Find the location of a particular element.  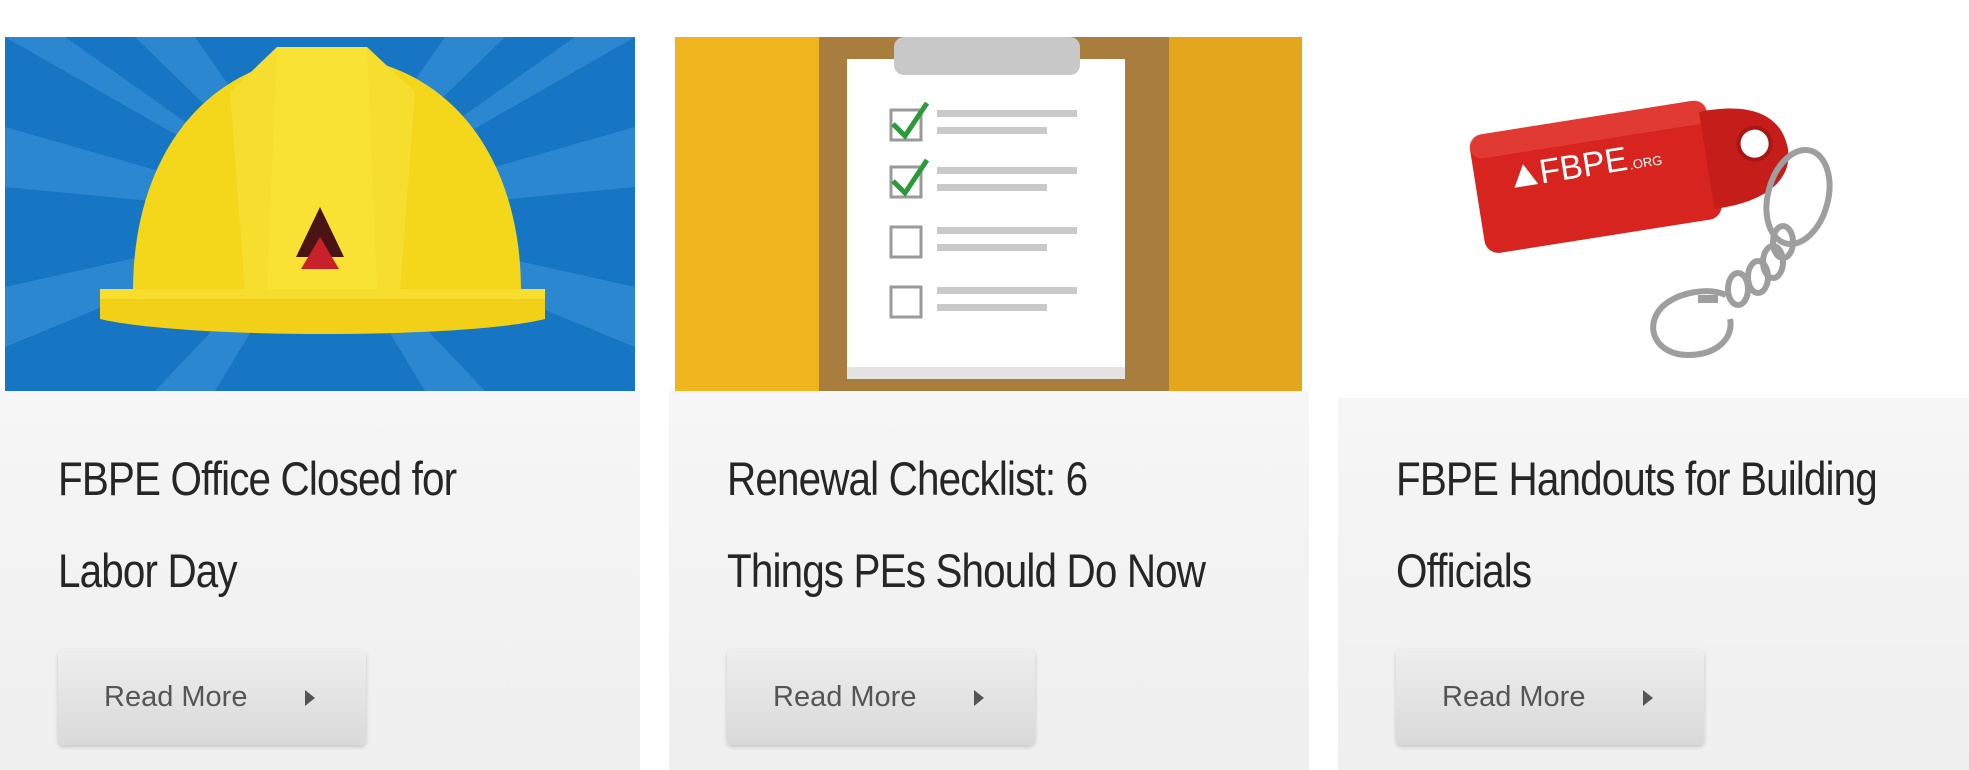

clipboard-image is located at coordinates (988, 214).